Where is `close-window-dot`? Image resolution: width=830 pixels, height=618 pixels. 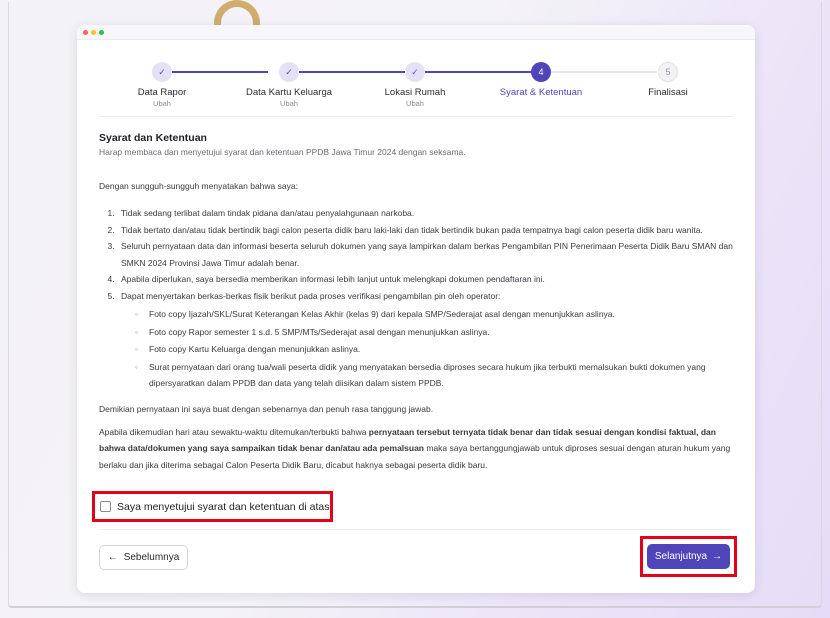 close-window-dot is located at coordinates (85, 32).